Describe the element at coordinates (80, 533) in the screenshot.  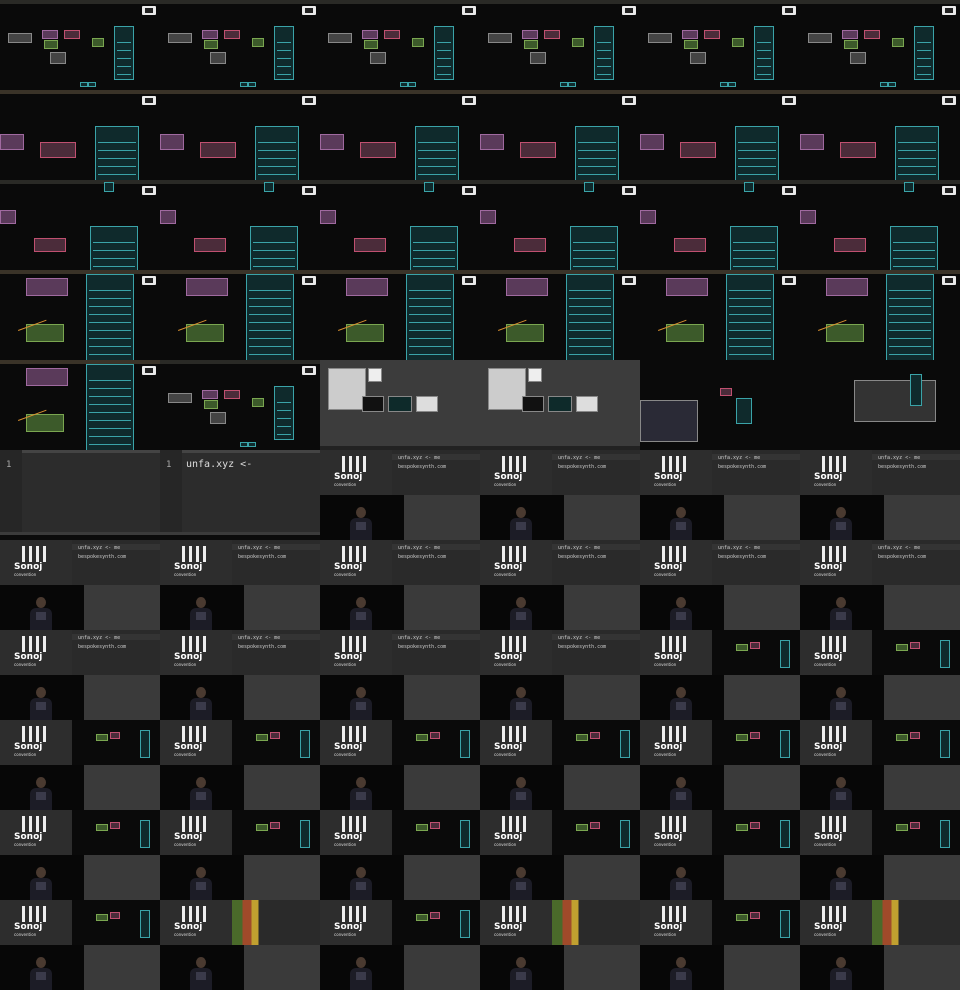
I see `editor-statusbar` at that location.